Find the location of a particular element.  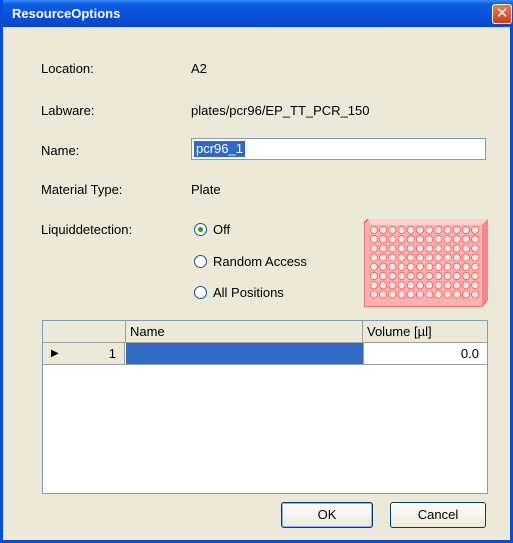

table-header: Name Volume [µl] is located at coordinates (265, 332).